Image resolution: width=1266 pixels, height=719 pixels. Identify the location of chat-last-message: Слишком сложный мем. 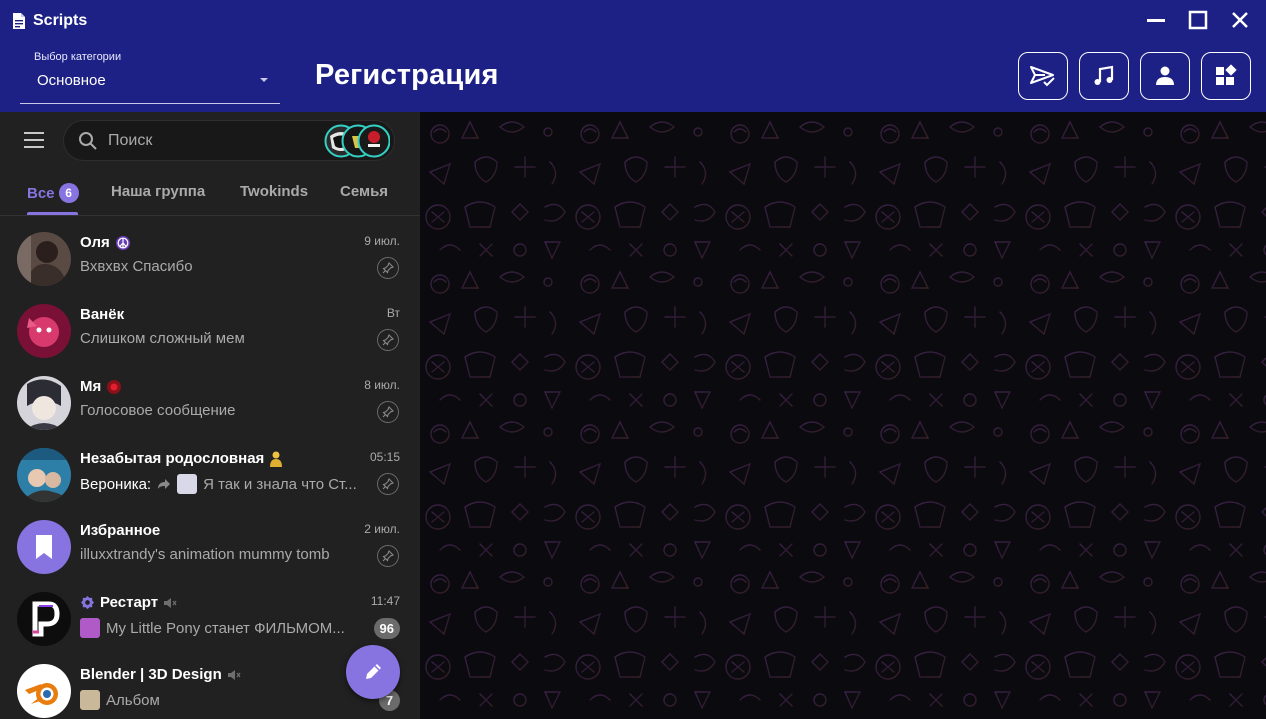
(162, 338).